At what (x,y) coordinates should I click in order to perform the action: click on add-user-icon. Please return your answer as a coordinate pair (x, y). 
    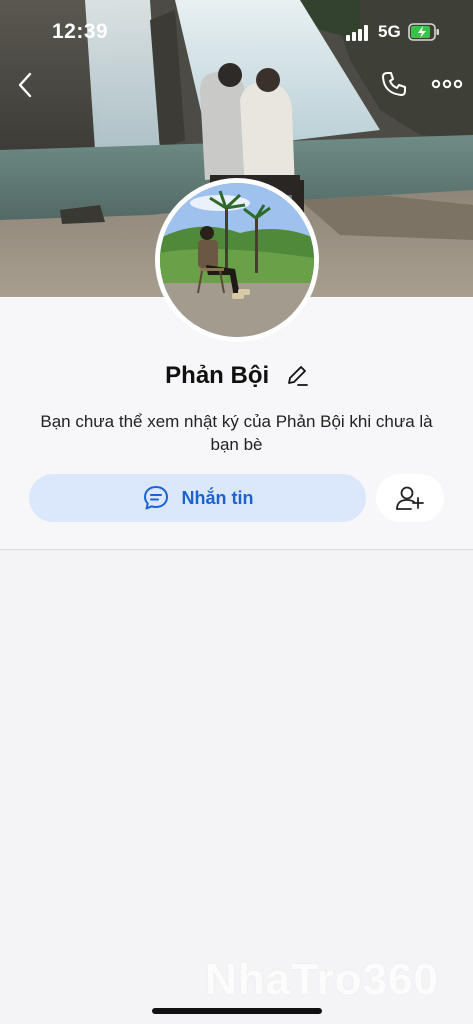
    Looking at the image, I should click on (410, 498).